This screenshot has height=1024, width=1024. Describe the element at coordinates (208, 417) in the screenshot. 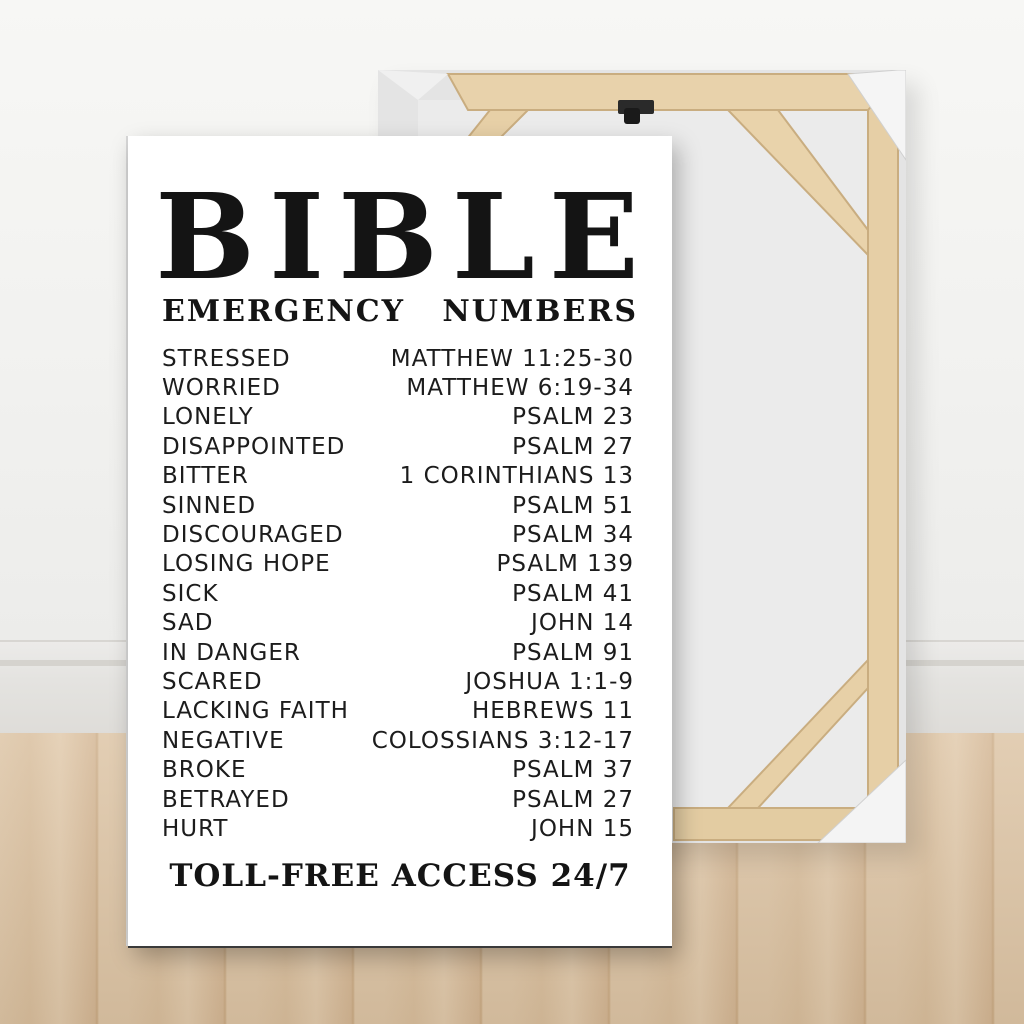

I see `feeling: LONELY` at that location.